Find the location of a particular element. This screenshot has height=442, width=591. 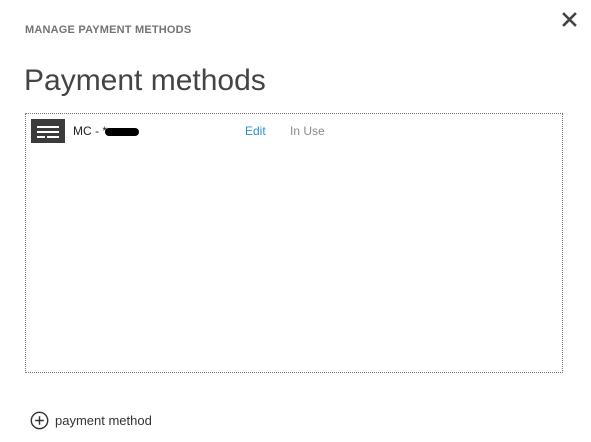

credit-card-icon is located at coordinates (48, 131).